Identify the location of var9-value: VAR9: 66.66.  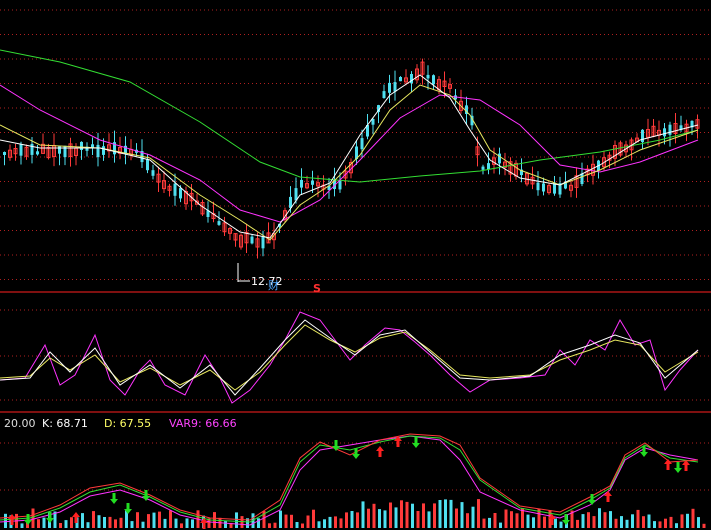
(203, 423).